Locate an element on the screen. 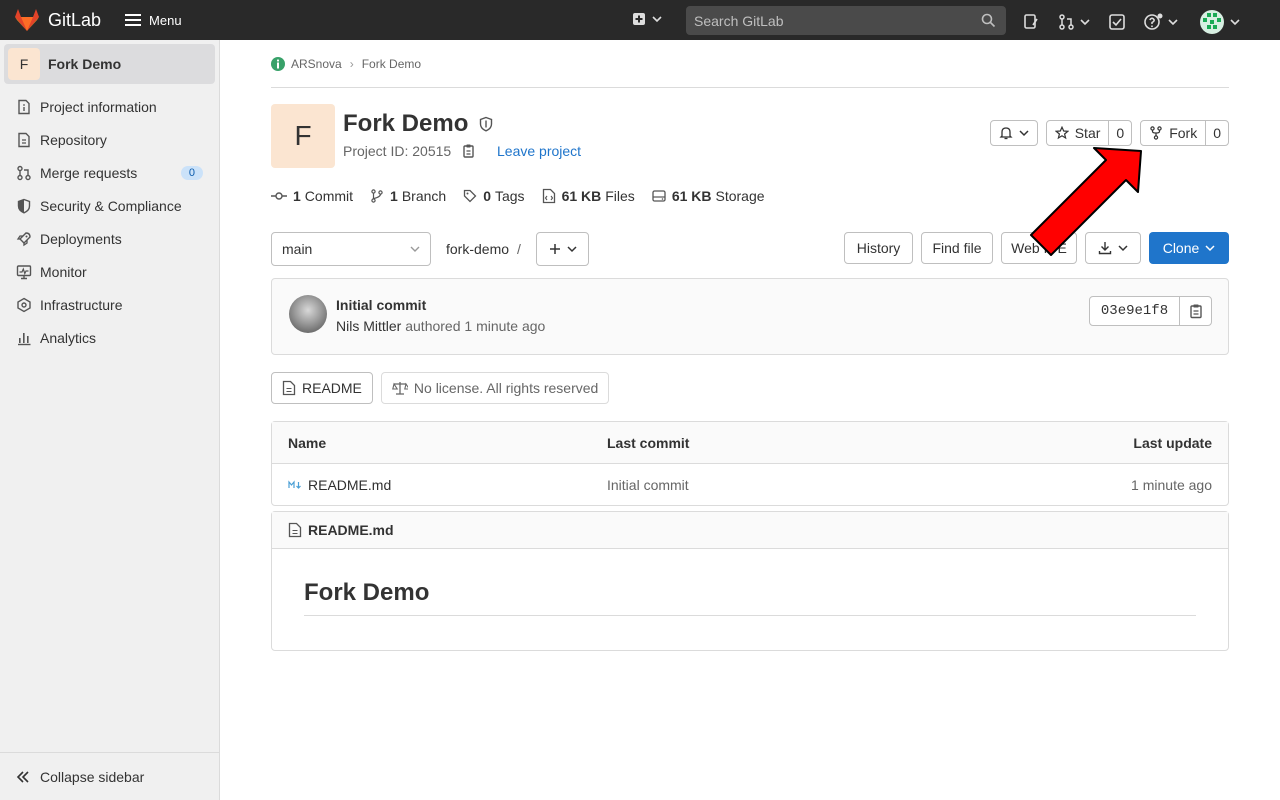  todo-check-icon is located at coordinates (1117, 22).